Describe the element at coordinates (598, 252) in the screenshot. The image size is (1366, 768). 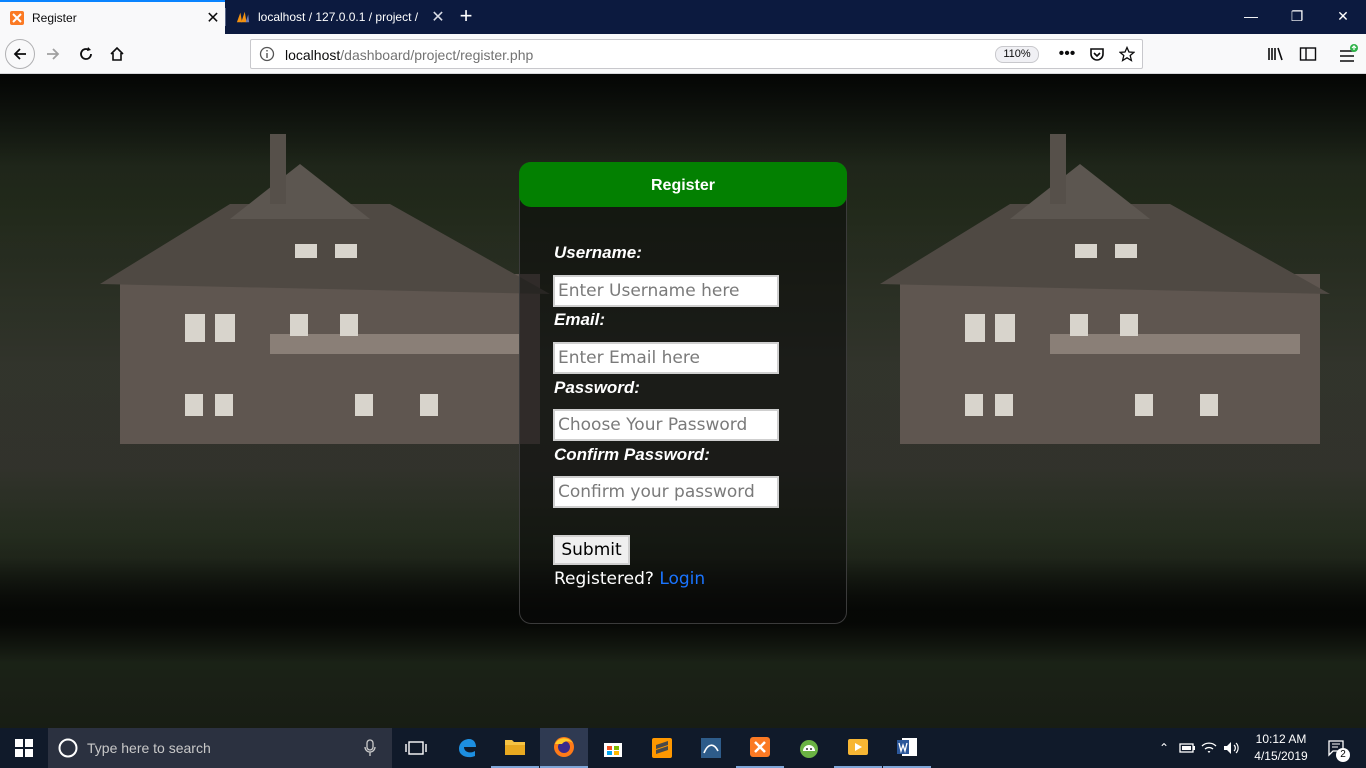
I see `username-label: Username:` at that location.